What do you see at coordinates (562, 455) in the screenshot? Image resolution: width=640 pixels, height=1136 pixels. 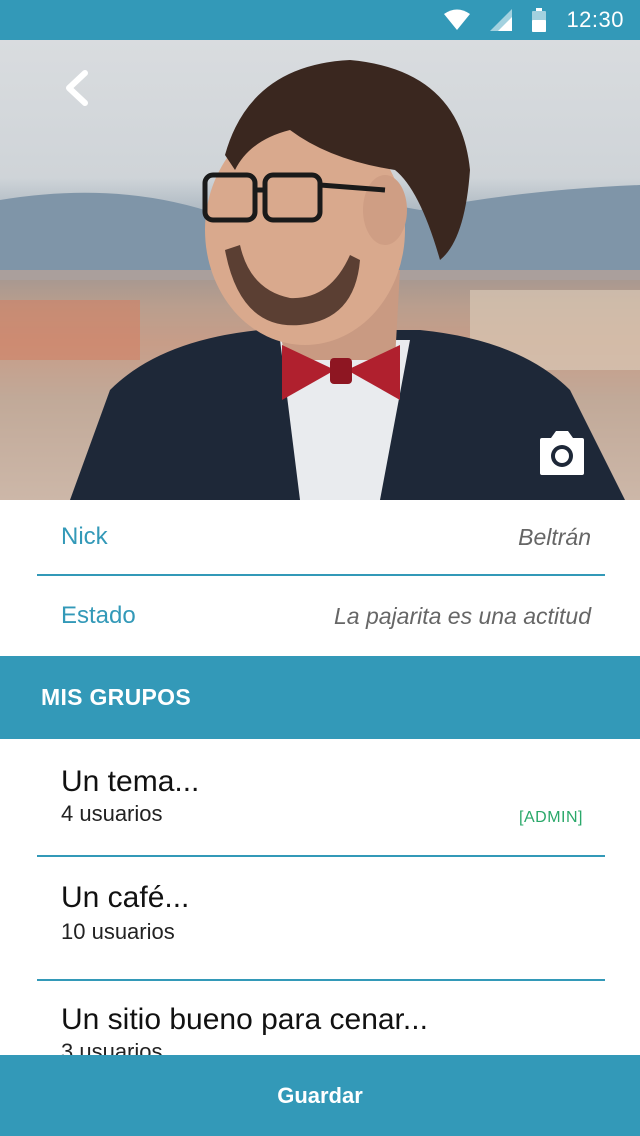 I see `camera-icon` at bounding box center [562, 455].